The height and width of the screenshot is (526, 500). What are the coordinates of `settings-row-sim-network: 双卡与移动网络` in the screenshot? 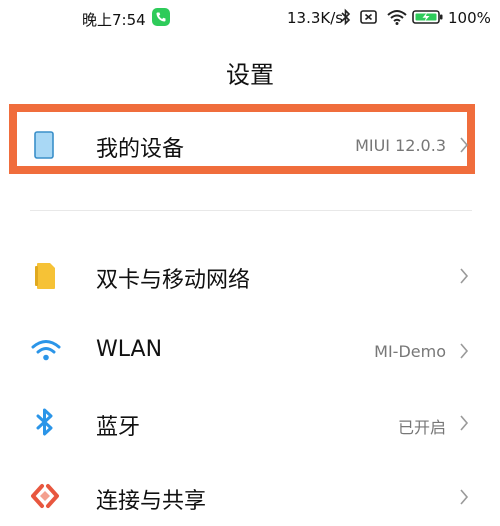 It's located at (250, 276).